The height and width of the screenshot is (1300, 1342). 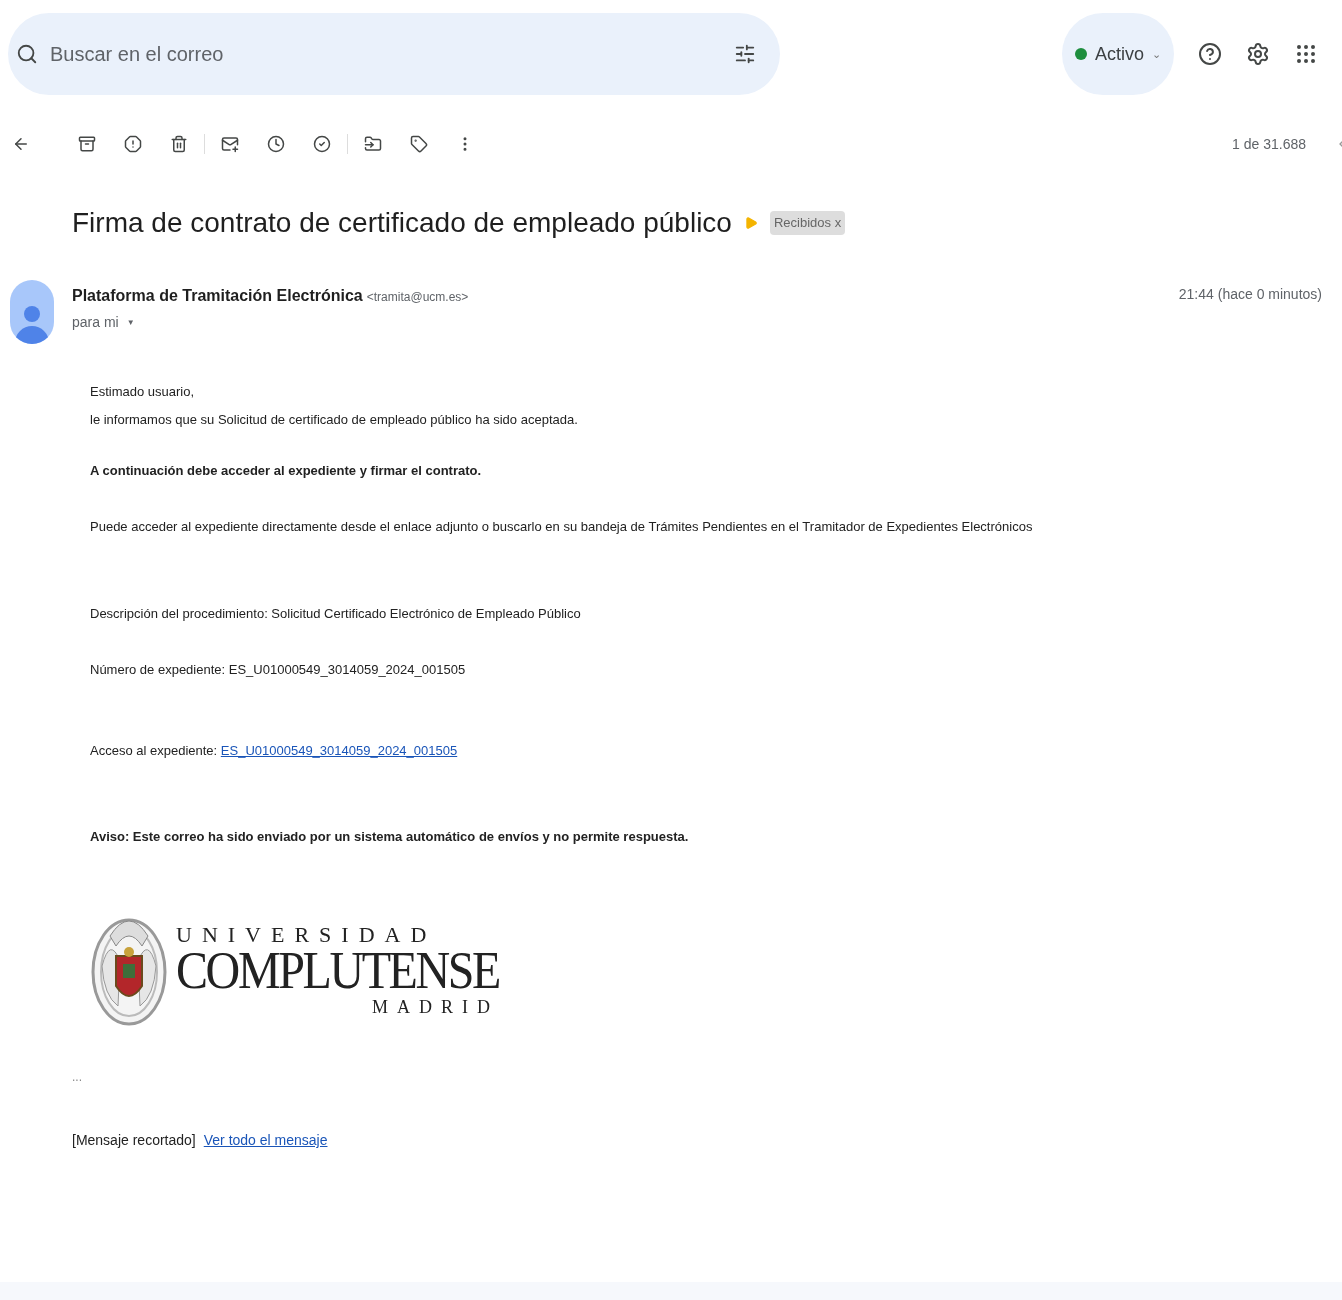 I want to click on logo-text: MADRID, so click(x=435, y=1007).